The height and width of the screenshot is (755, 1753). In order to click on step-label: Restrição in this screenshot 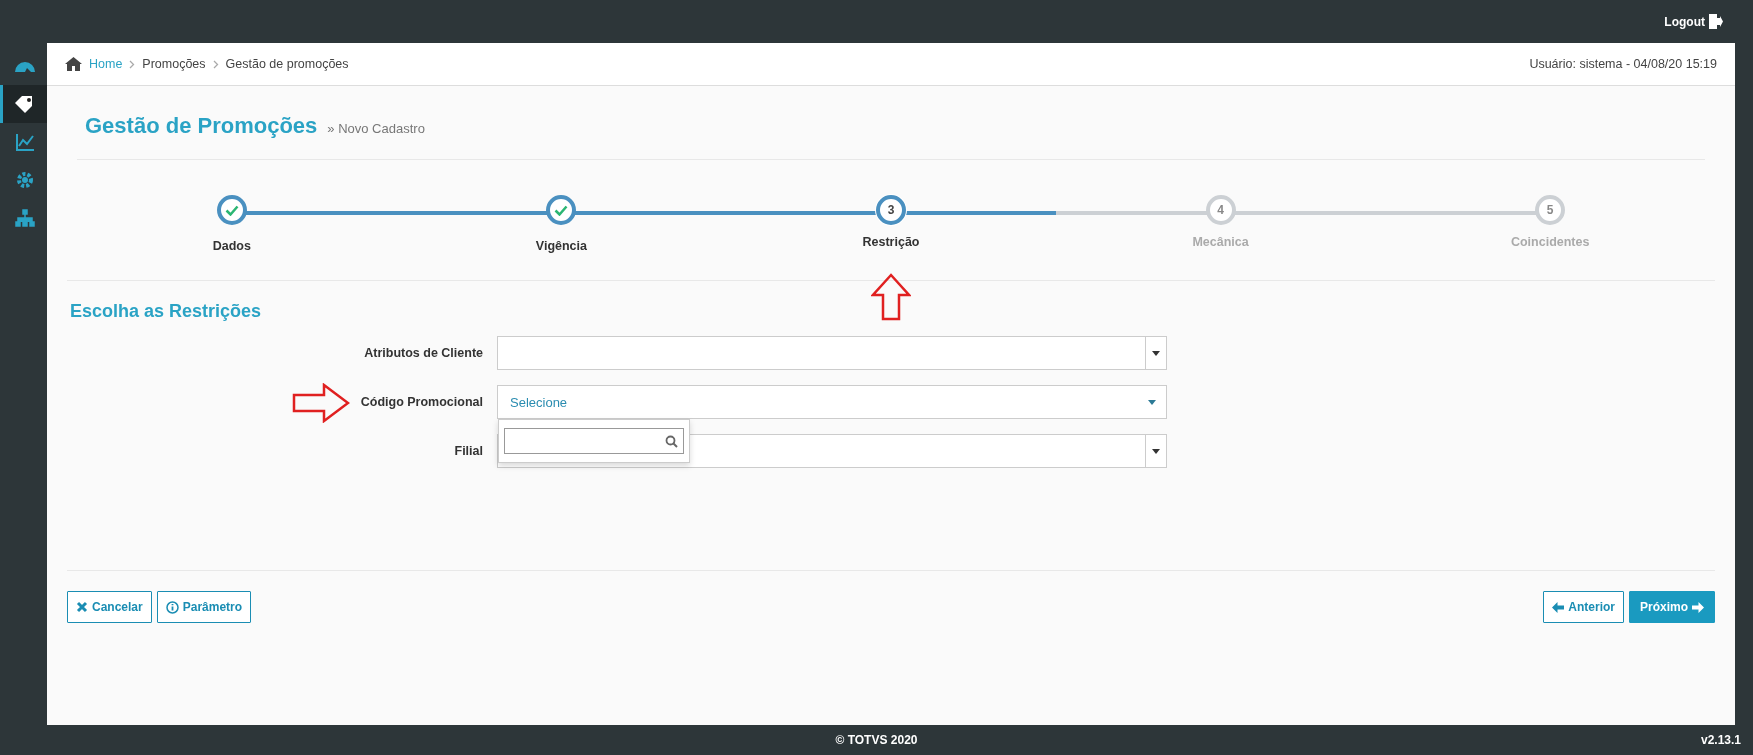, I will do `click(891, 242)`.